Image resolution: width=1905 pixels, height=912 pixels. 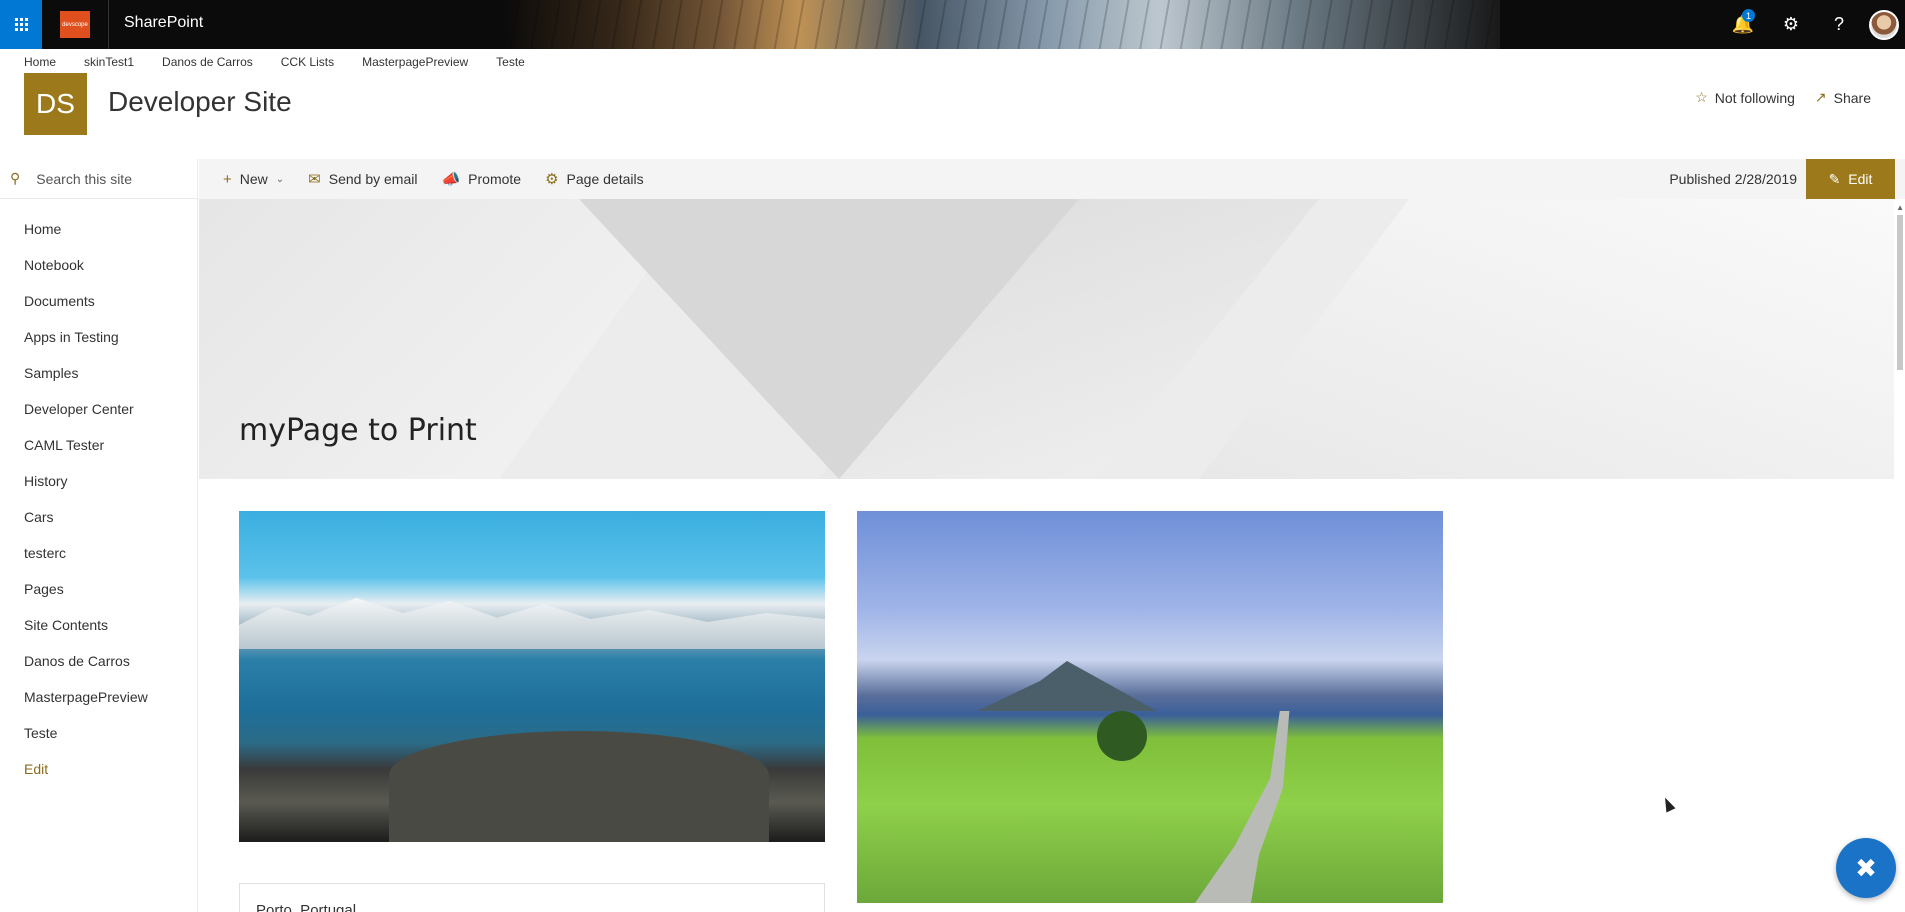 What do you see at coordinates (108, 24) in the screenshot?
I see `suite-divider` at bounding box center [108, 24].